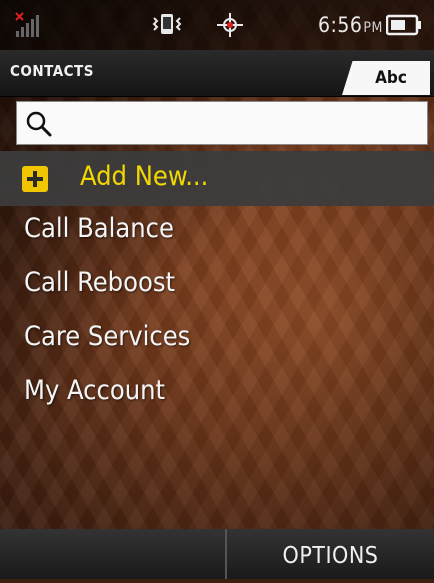 This screenshot has width=434, height=583. Describe the element at coordinates (217, 232) in the screenshot. I see `list-item: Call Balance` at that location.